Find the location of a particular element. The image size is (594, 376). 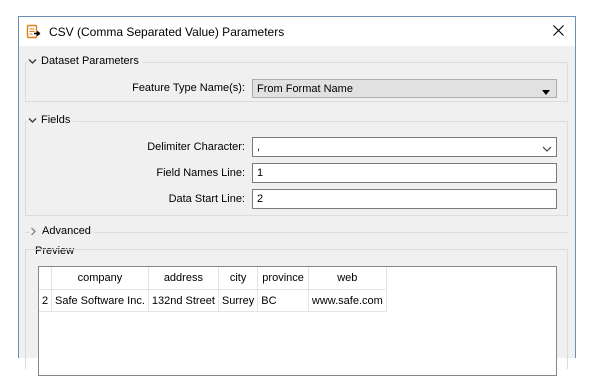

fields-title: Fields is located at coordinates (56, 120).